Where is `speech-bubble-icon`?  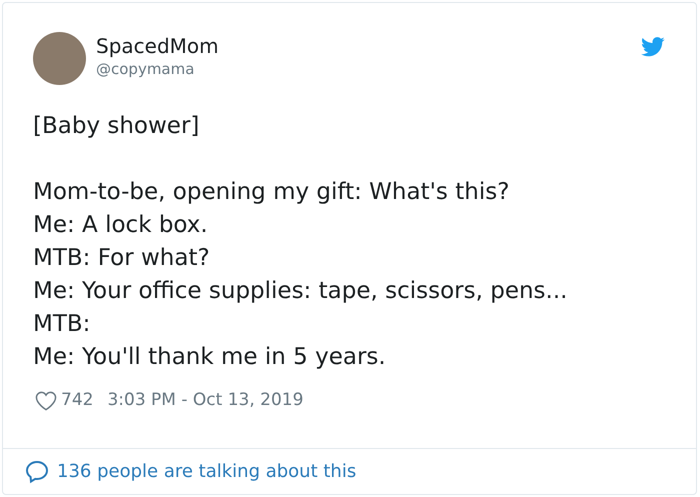
speech-bubble-icon is located at coordinates (37, 472).